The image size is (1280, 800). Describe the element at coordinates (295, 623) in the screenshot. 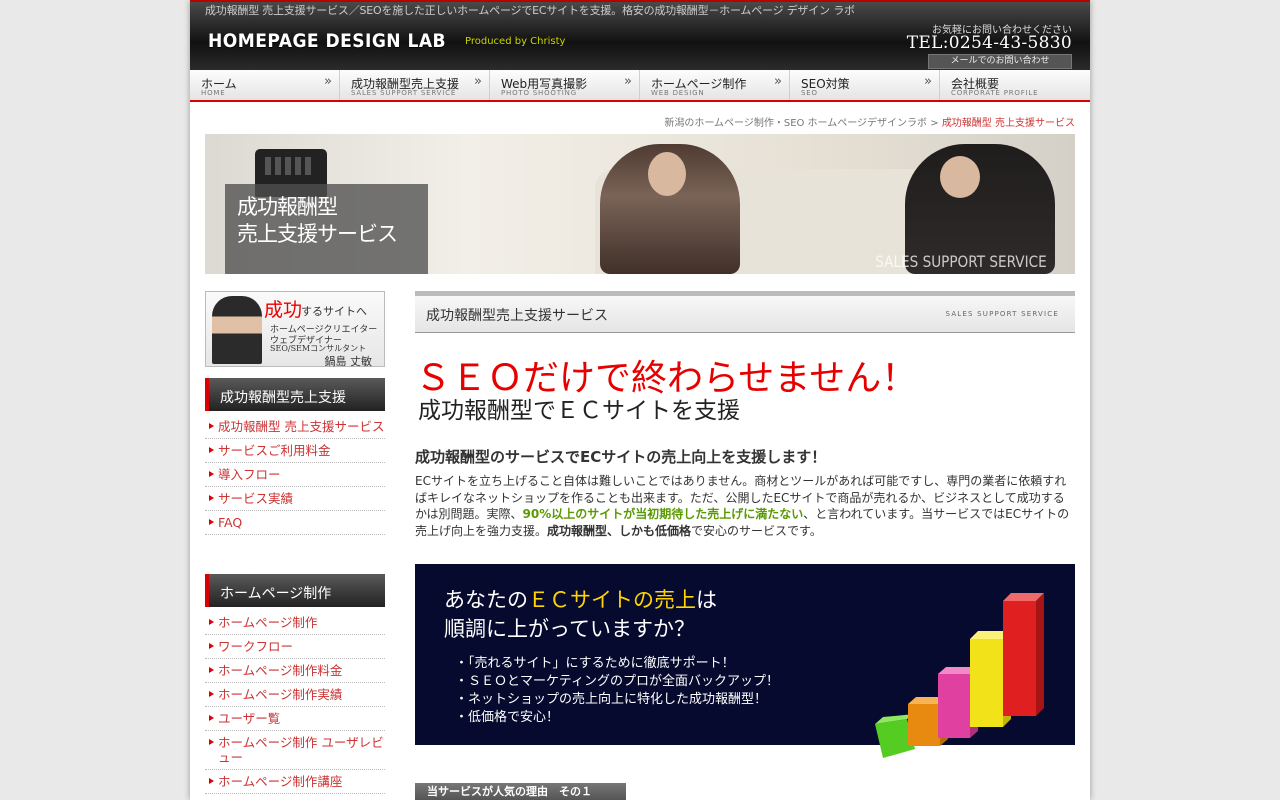

I see `sidebar-item: ホームページ制作` at that location.